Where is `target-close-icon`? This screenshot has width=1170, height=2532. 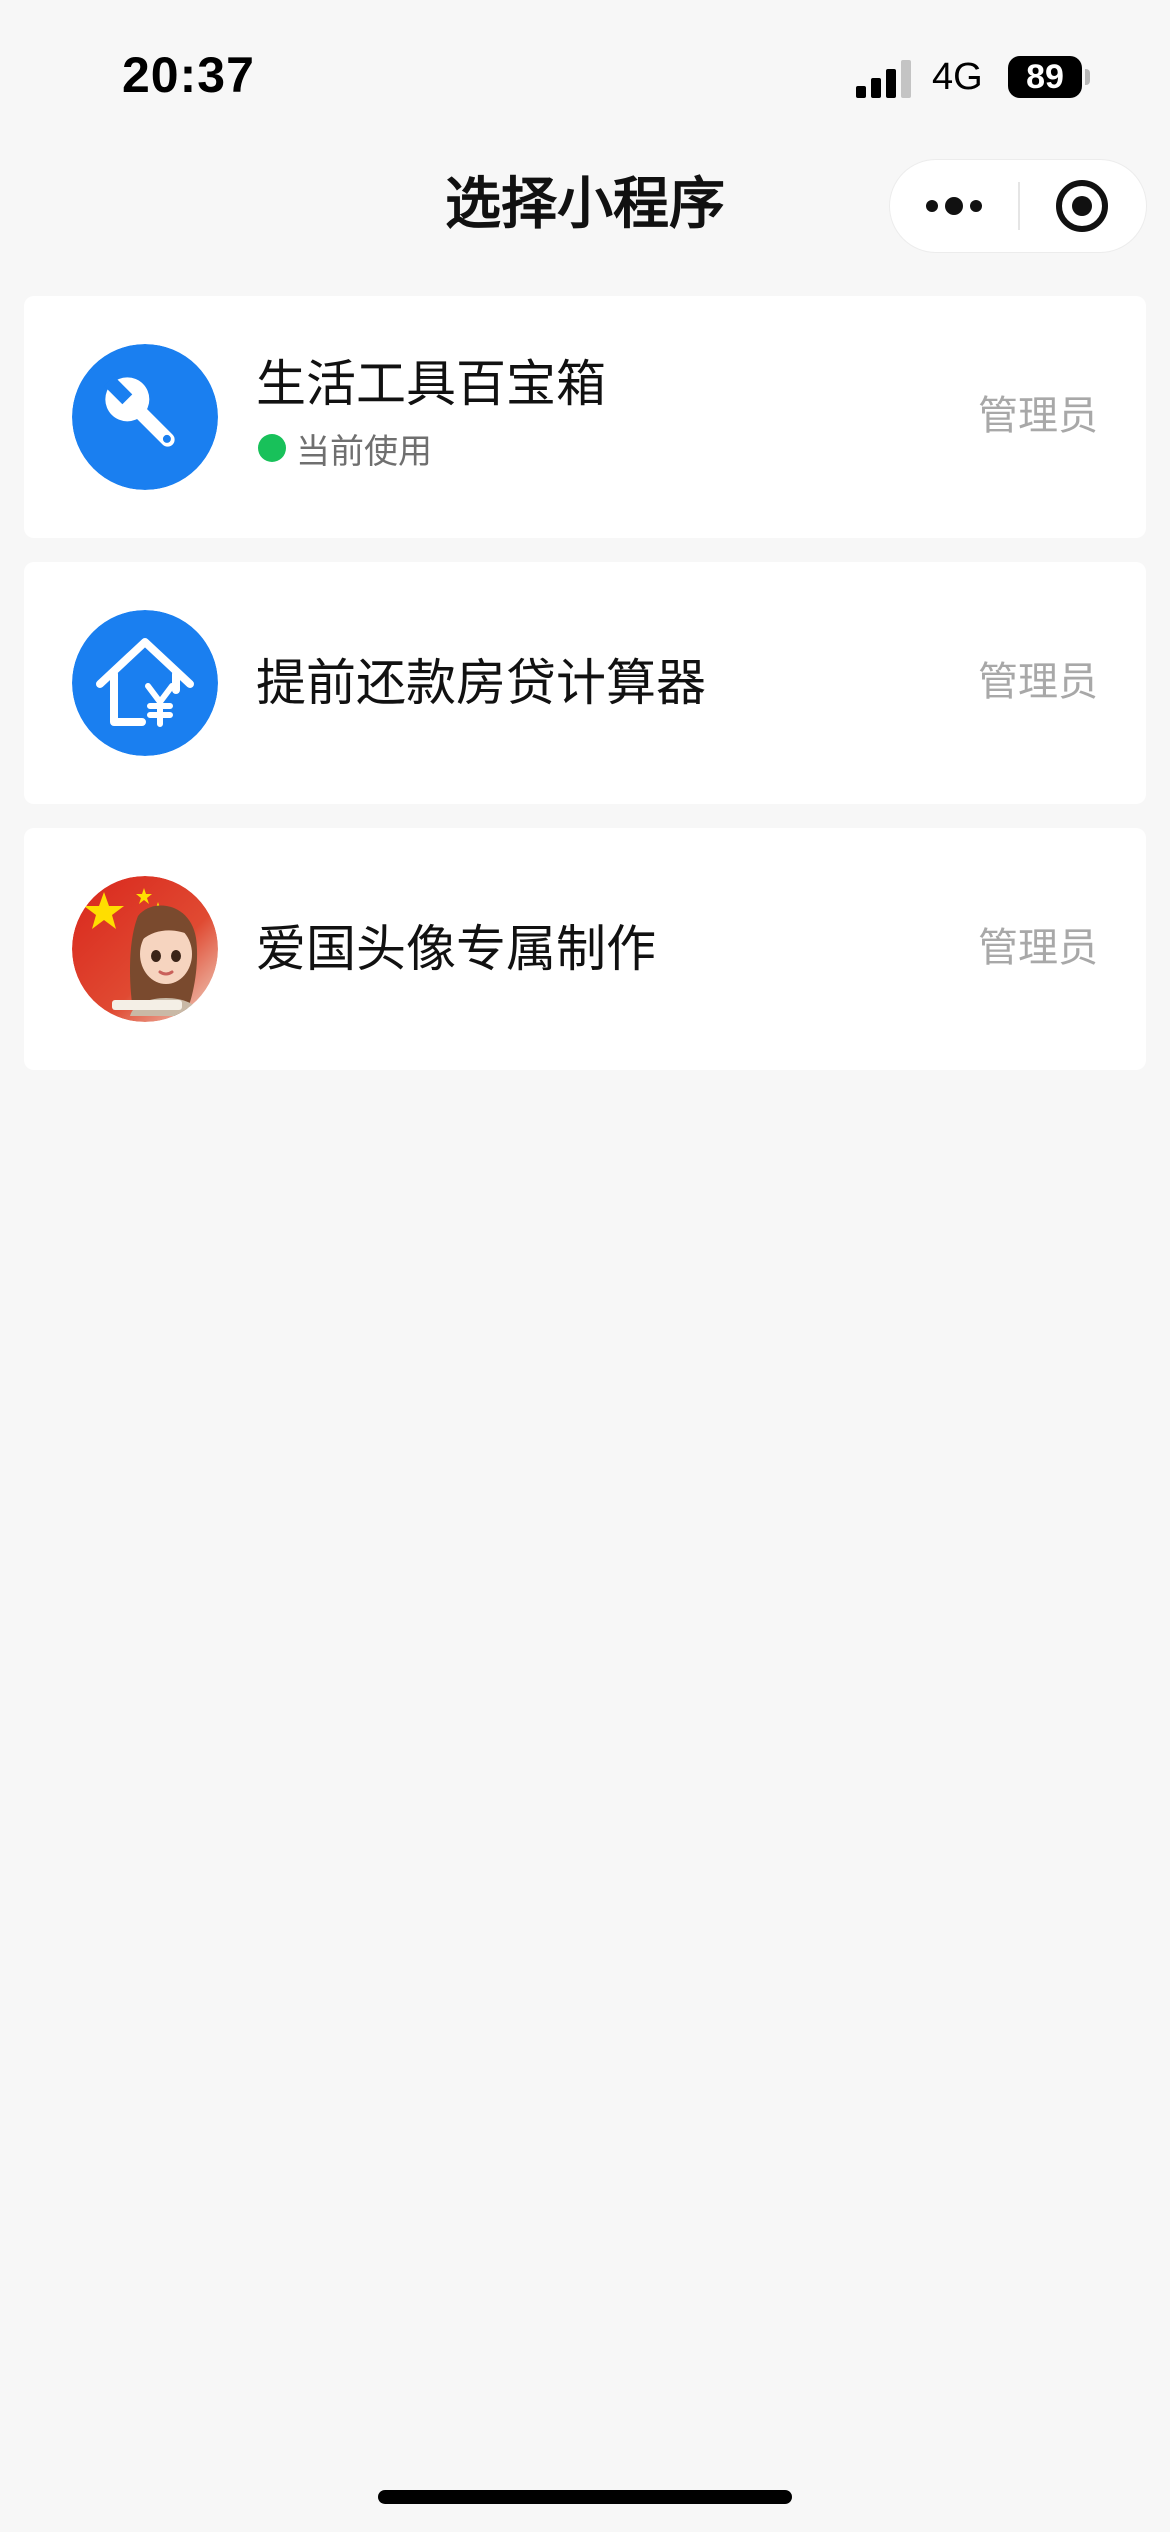 target-close-icon is located at coordinates (1082, 206).